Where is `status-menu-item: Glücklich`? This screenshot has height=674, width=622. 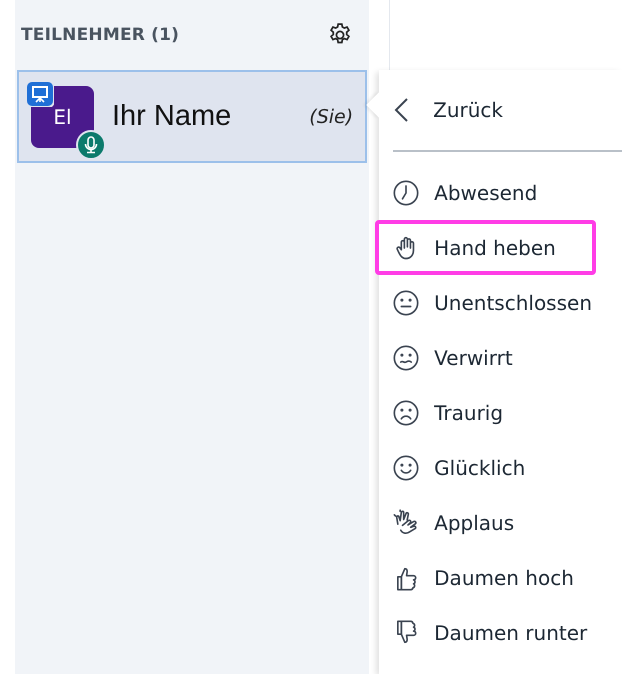 status-menu-item: Glücklich is located at coordinates (485, 467).